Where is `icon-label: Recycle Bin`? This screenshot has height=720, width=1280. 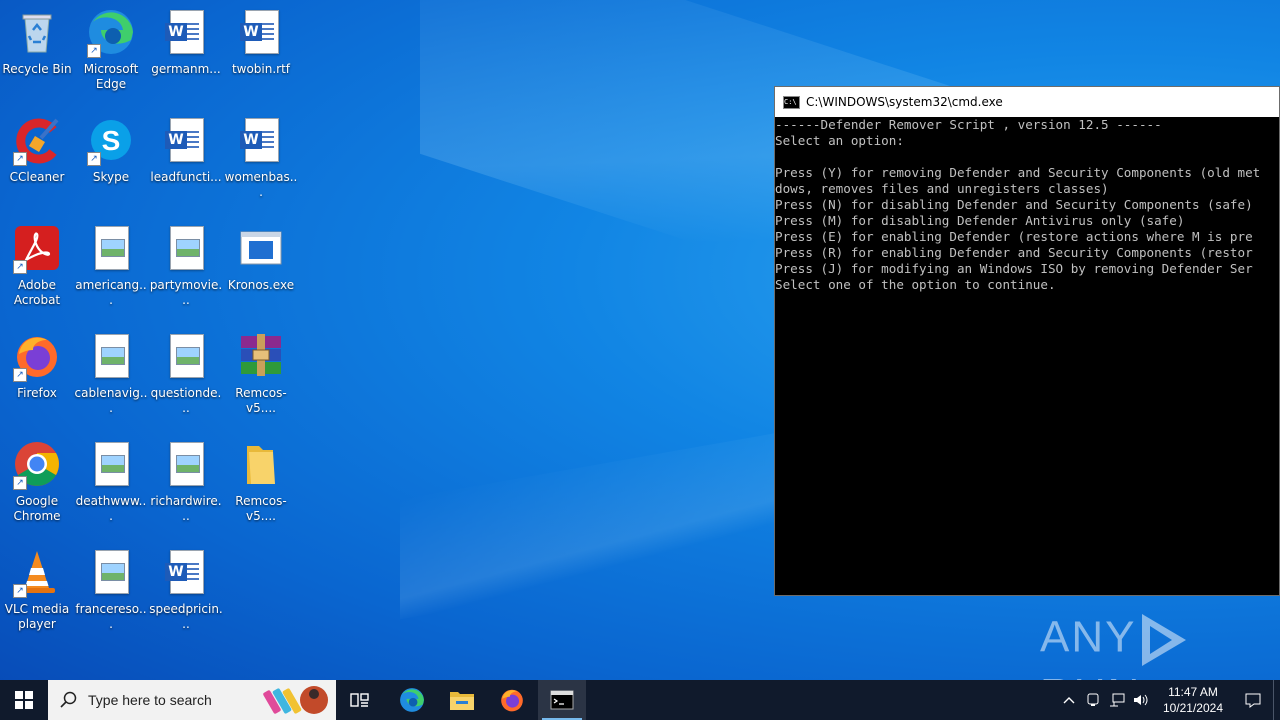
icon-label: Recycle Bin is located at coordinates (37, 69).